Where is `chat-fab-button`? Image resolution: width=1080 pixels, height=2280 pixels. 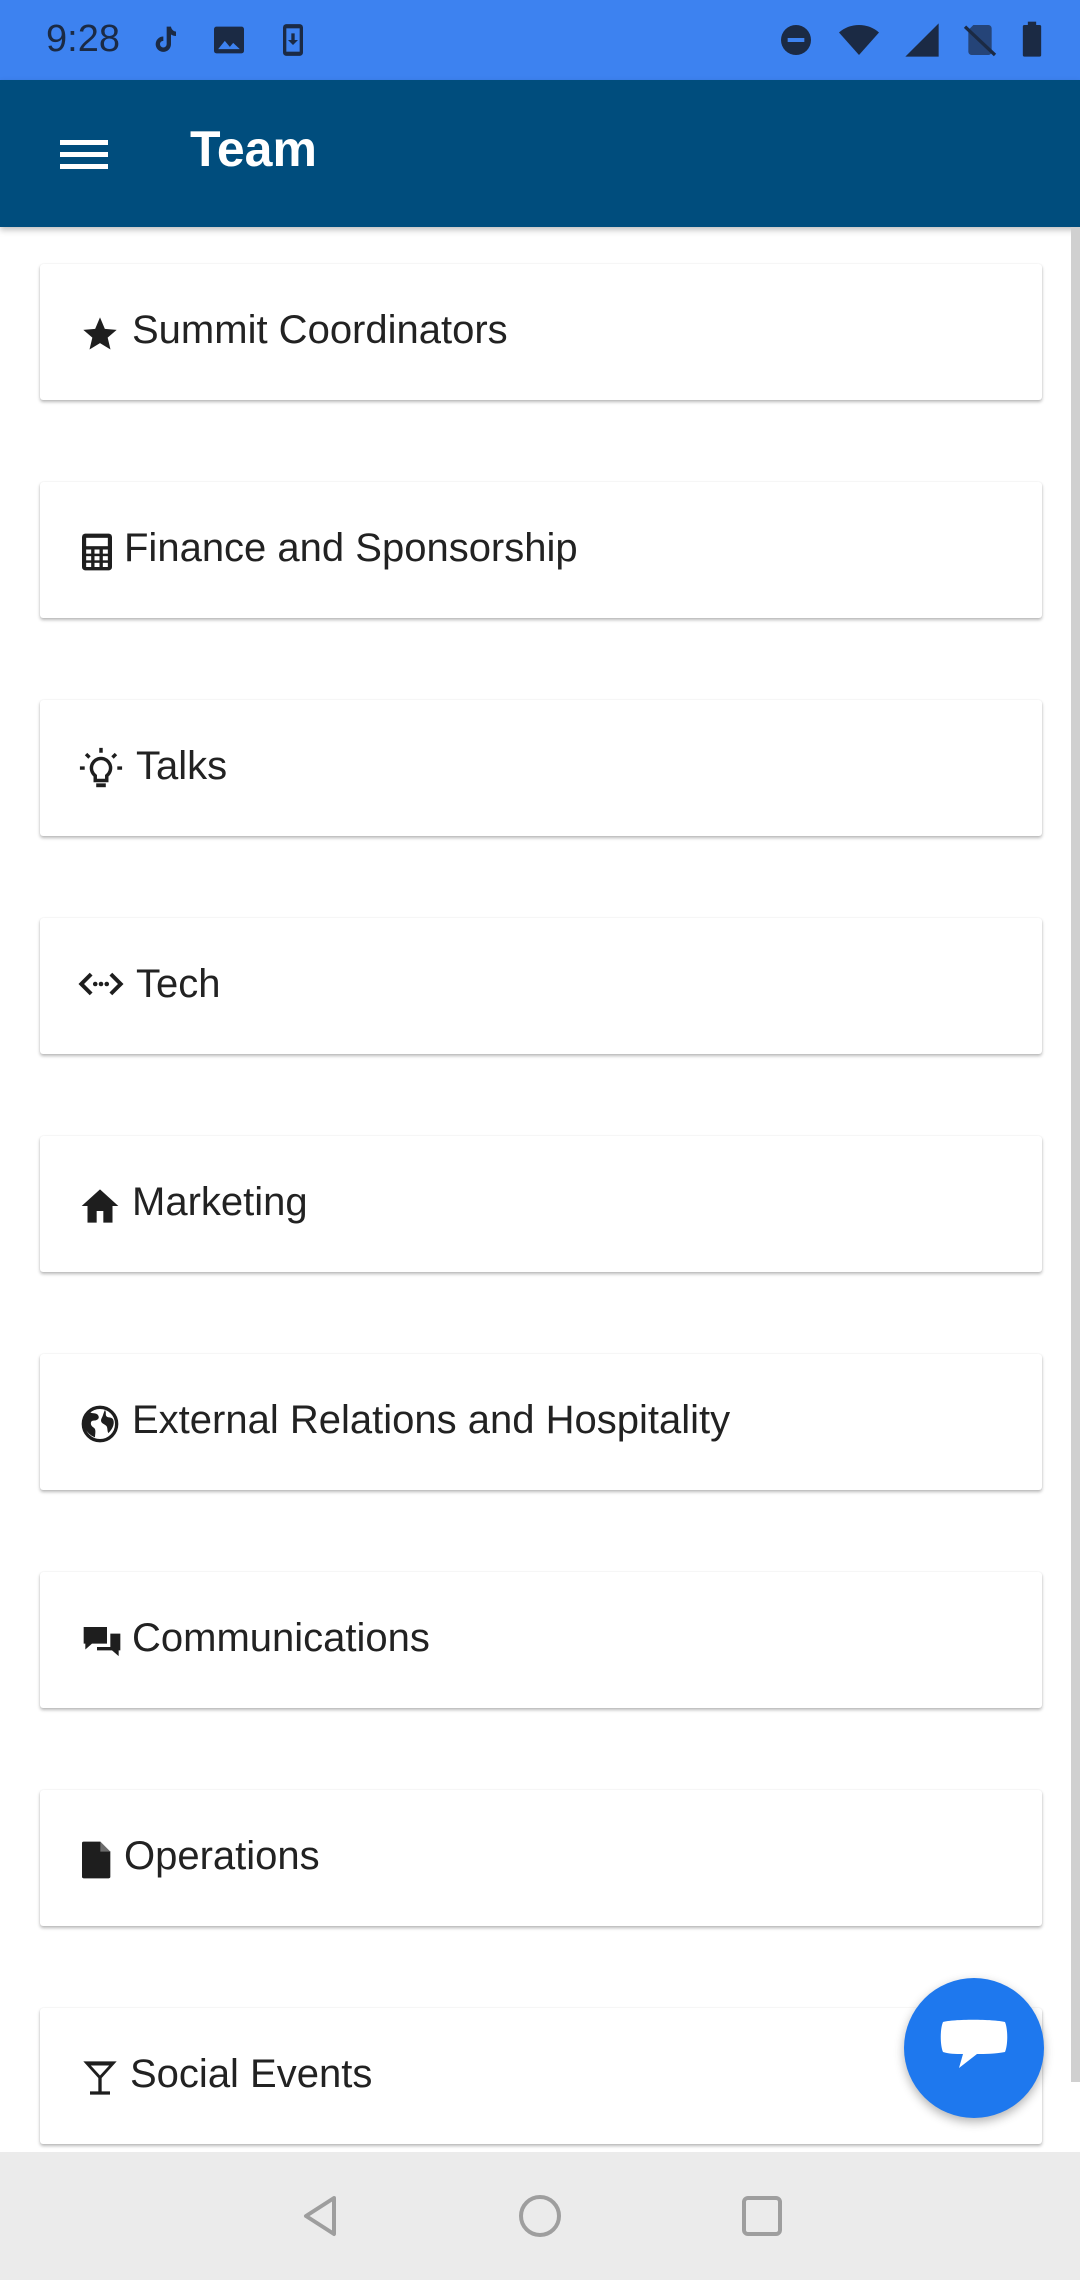
chat-fab-button is located at coordinates (974, 2048).